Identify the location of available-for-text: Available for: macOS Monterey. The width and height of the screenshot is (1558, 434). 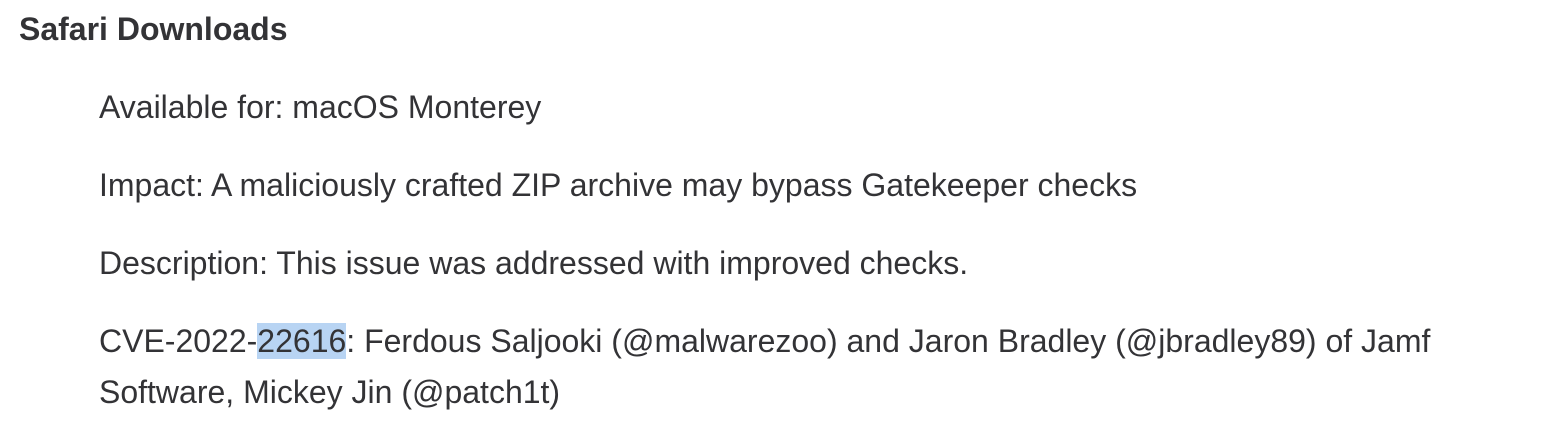
(320, 107).